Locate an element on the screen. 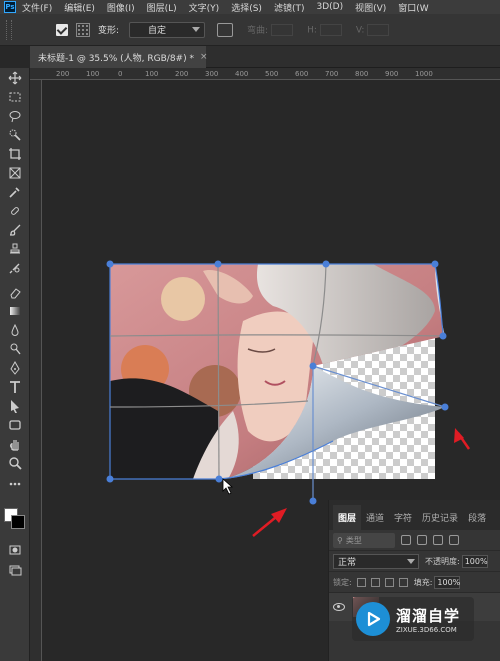 The height and width of the screenshot is (661, 500). menu-file: 文件(F) is located at coordinates (37, 7).